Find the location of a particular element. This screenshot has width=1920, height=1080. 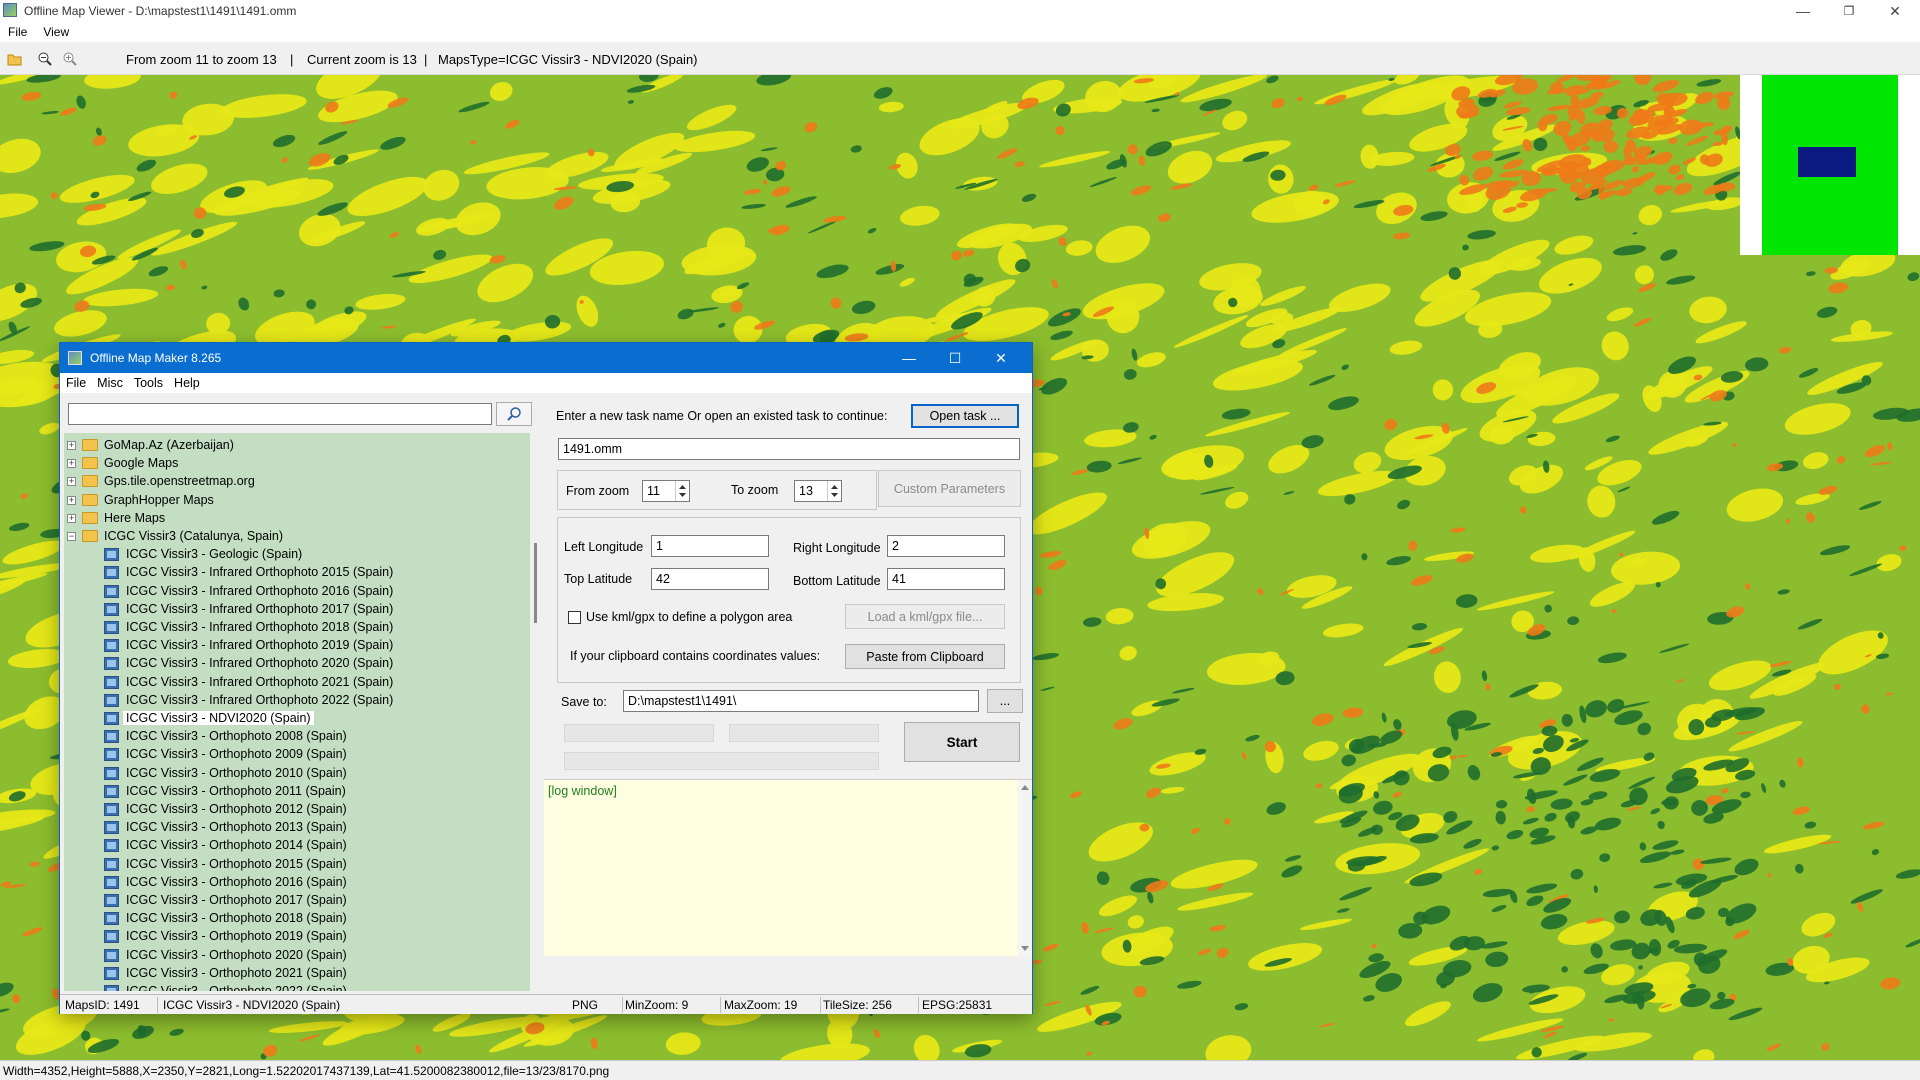

tree-folder: + Google Maps is located at coordinates (297, 464).